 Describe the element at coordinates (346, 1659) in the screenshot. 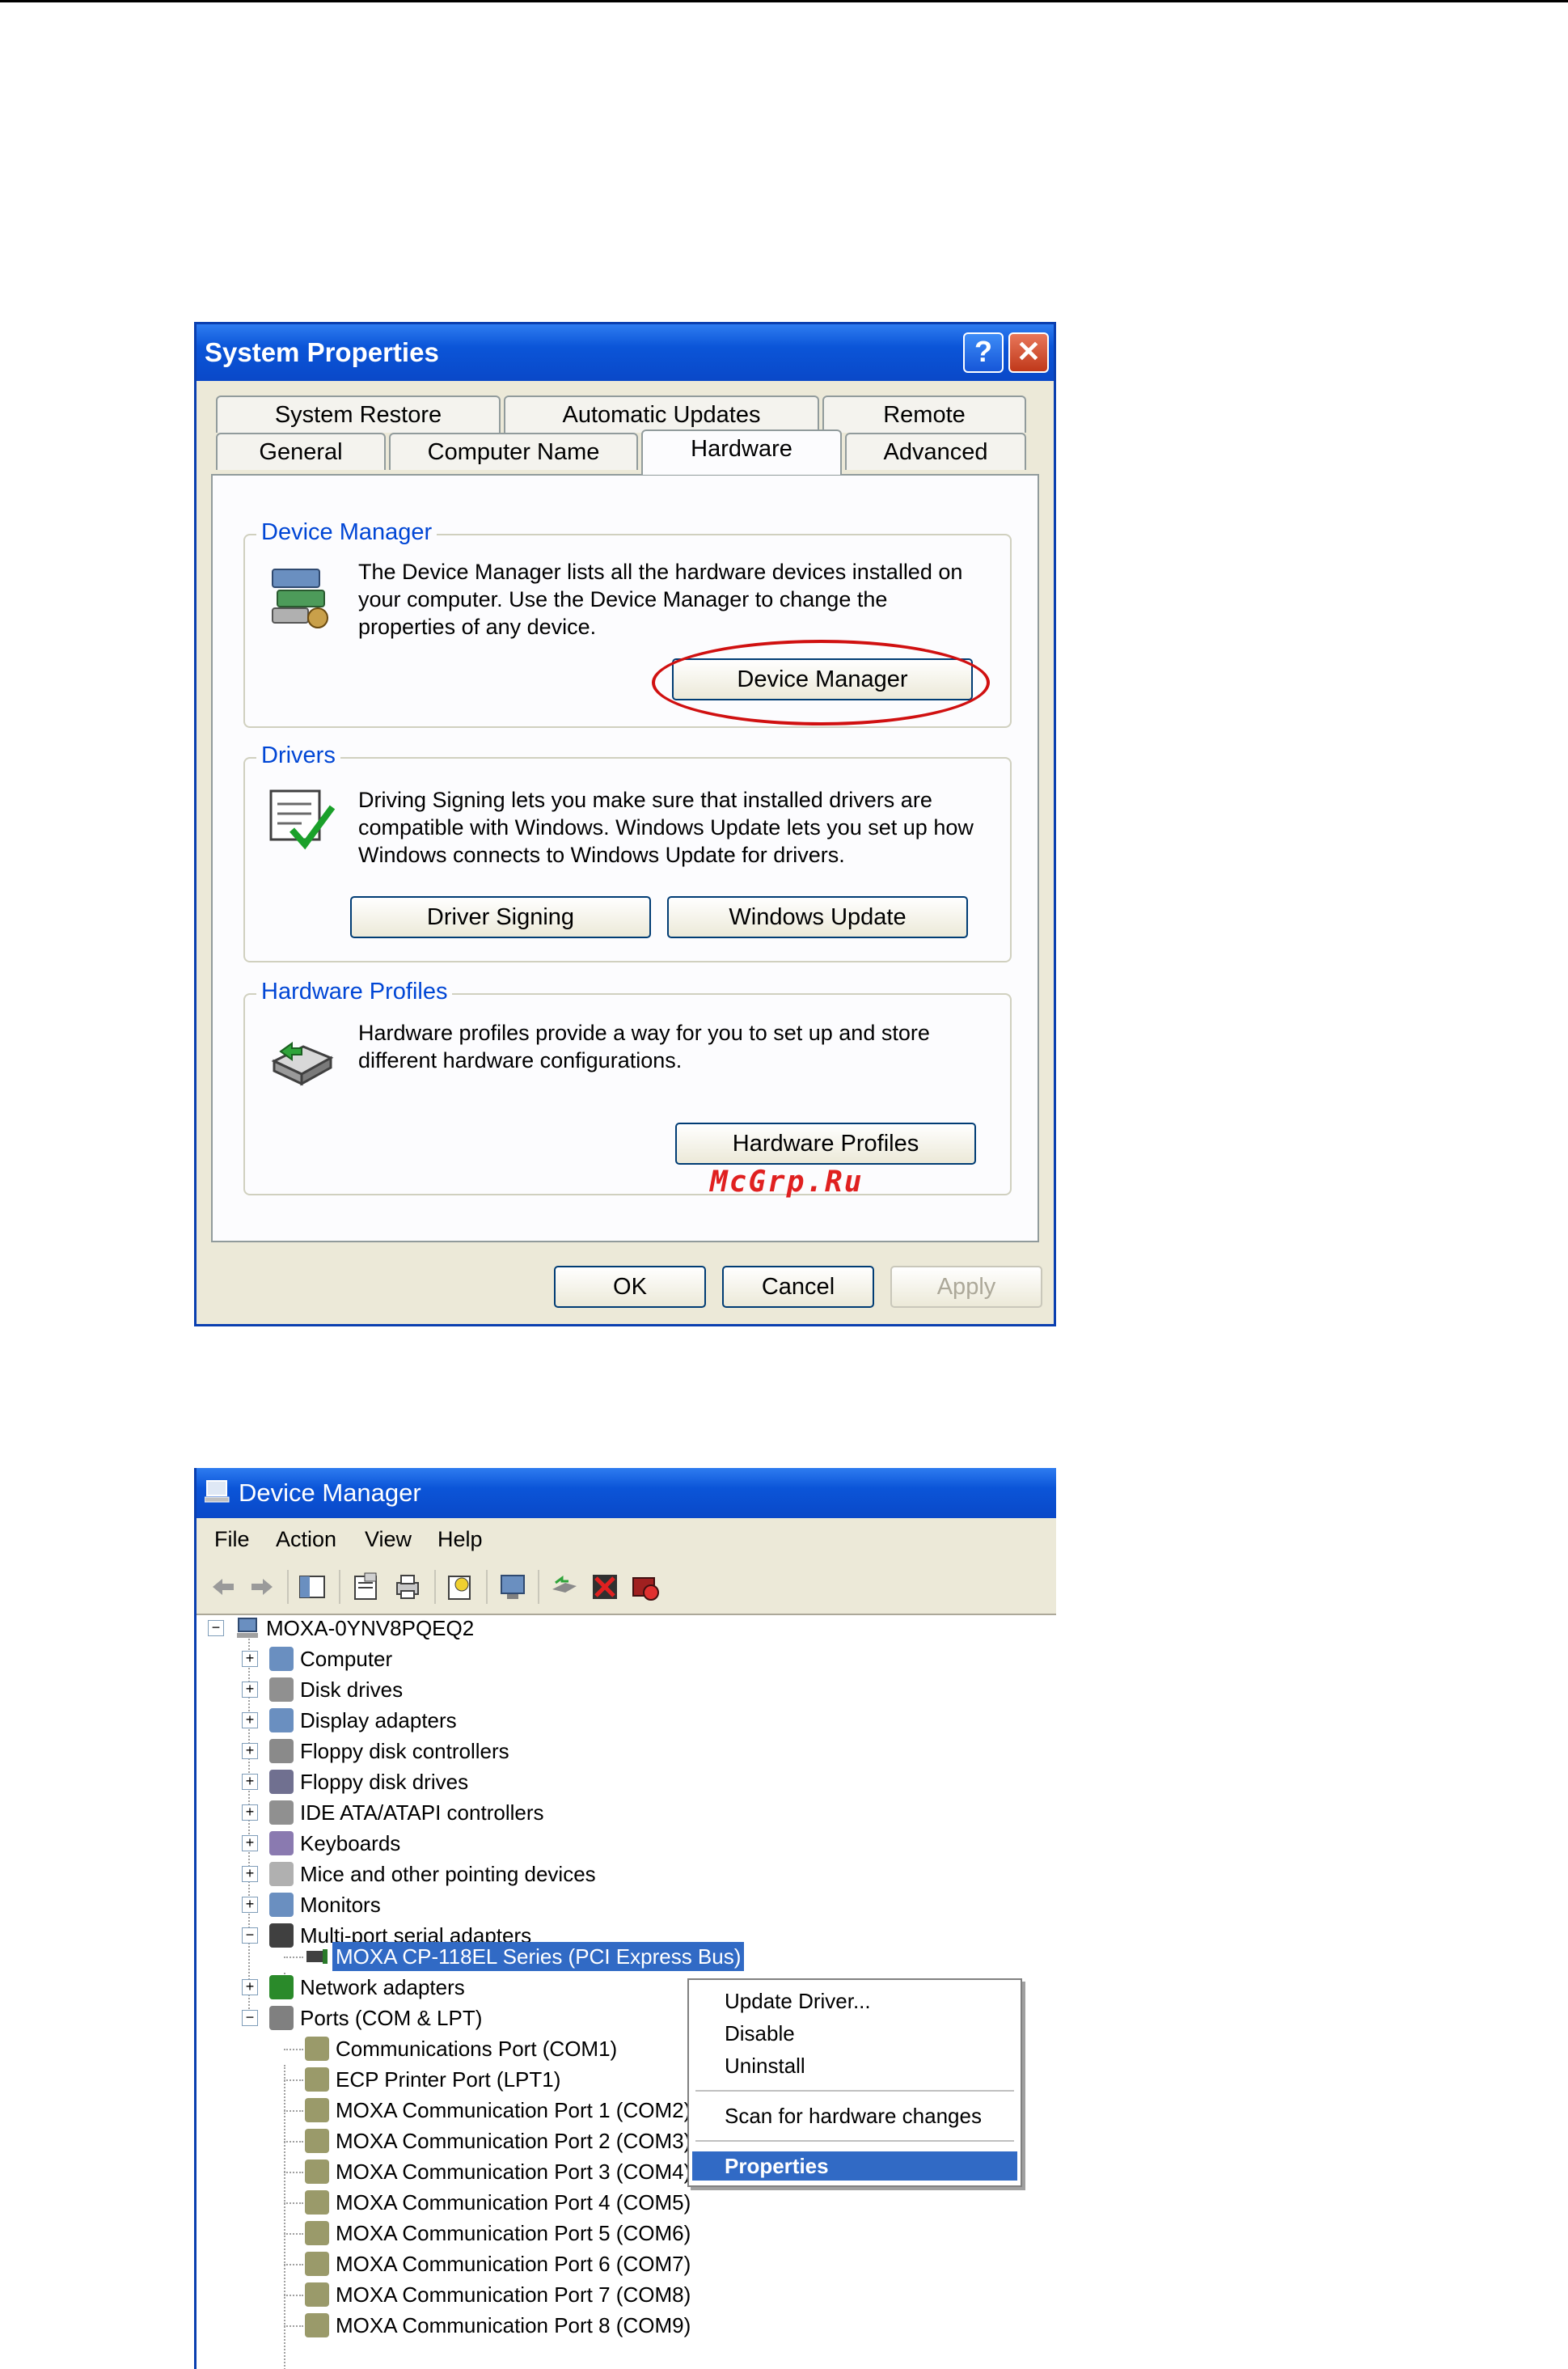

I see `category-label: Computer` at that location.